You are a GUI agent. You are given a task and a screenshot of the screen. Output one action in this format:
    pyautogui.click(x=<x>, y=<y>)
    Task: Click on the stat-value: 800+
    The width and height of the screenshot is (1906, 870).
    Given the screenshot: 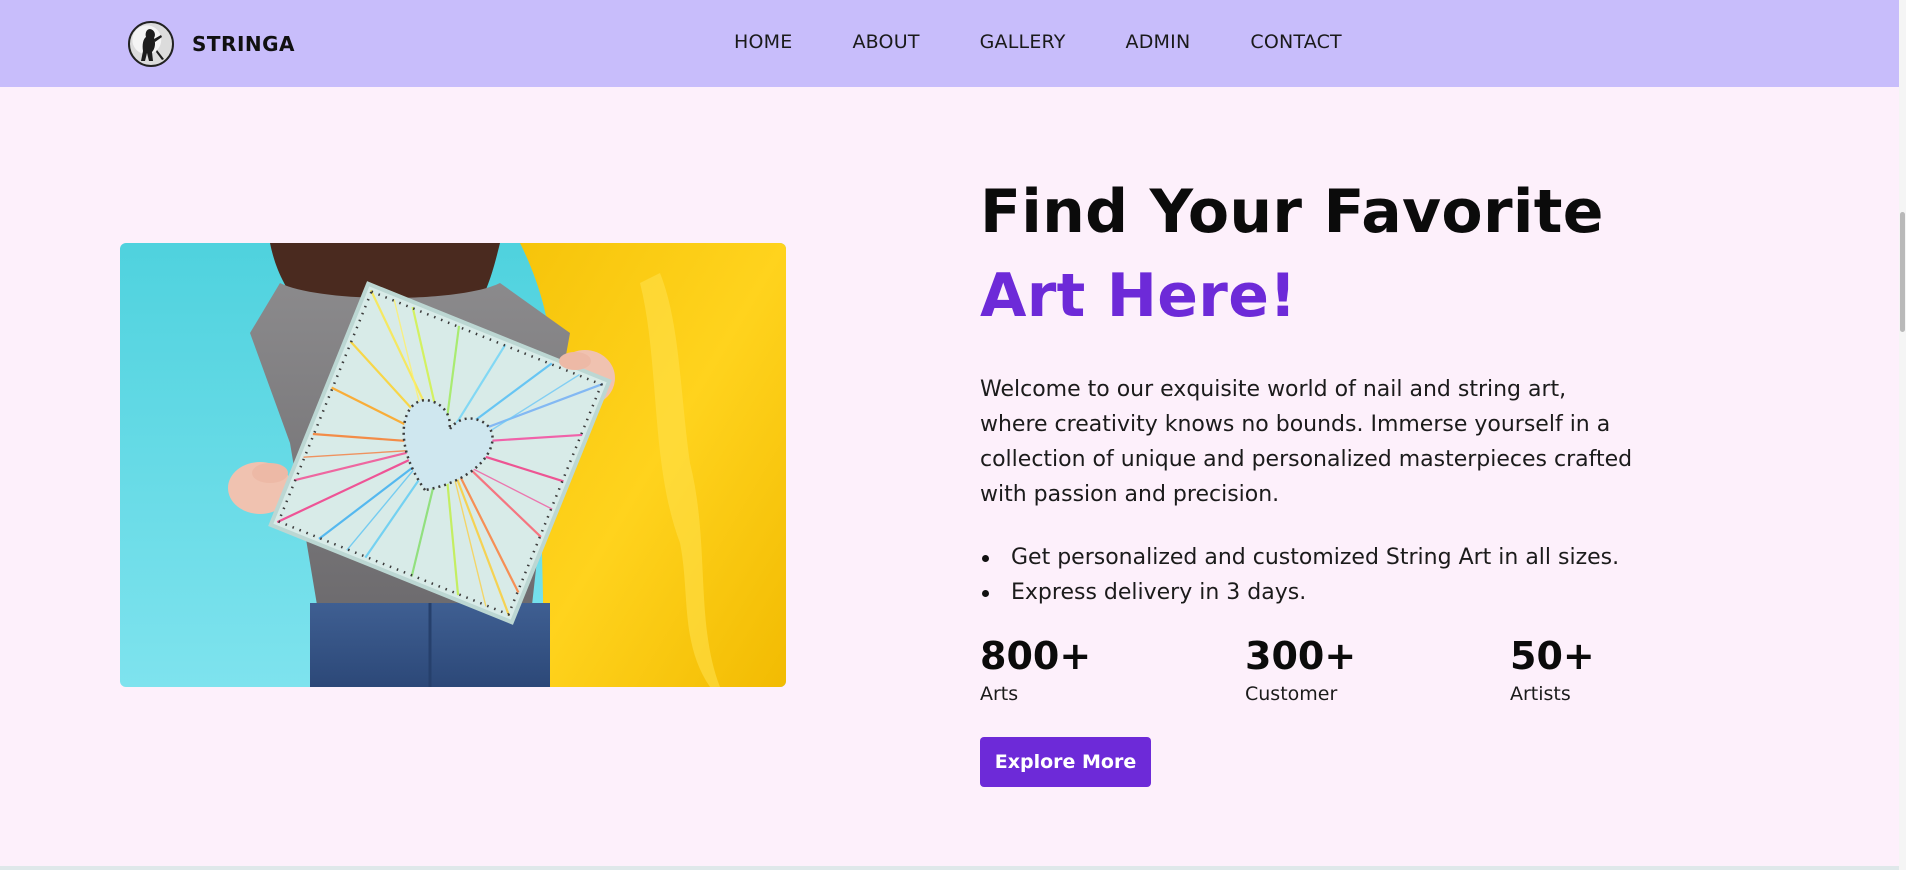 What is the action you would take?
    pyautogui.click(x=1036, y=656)
    